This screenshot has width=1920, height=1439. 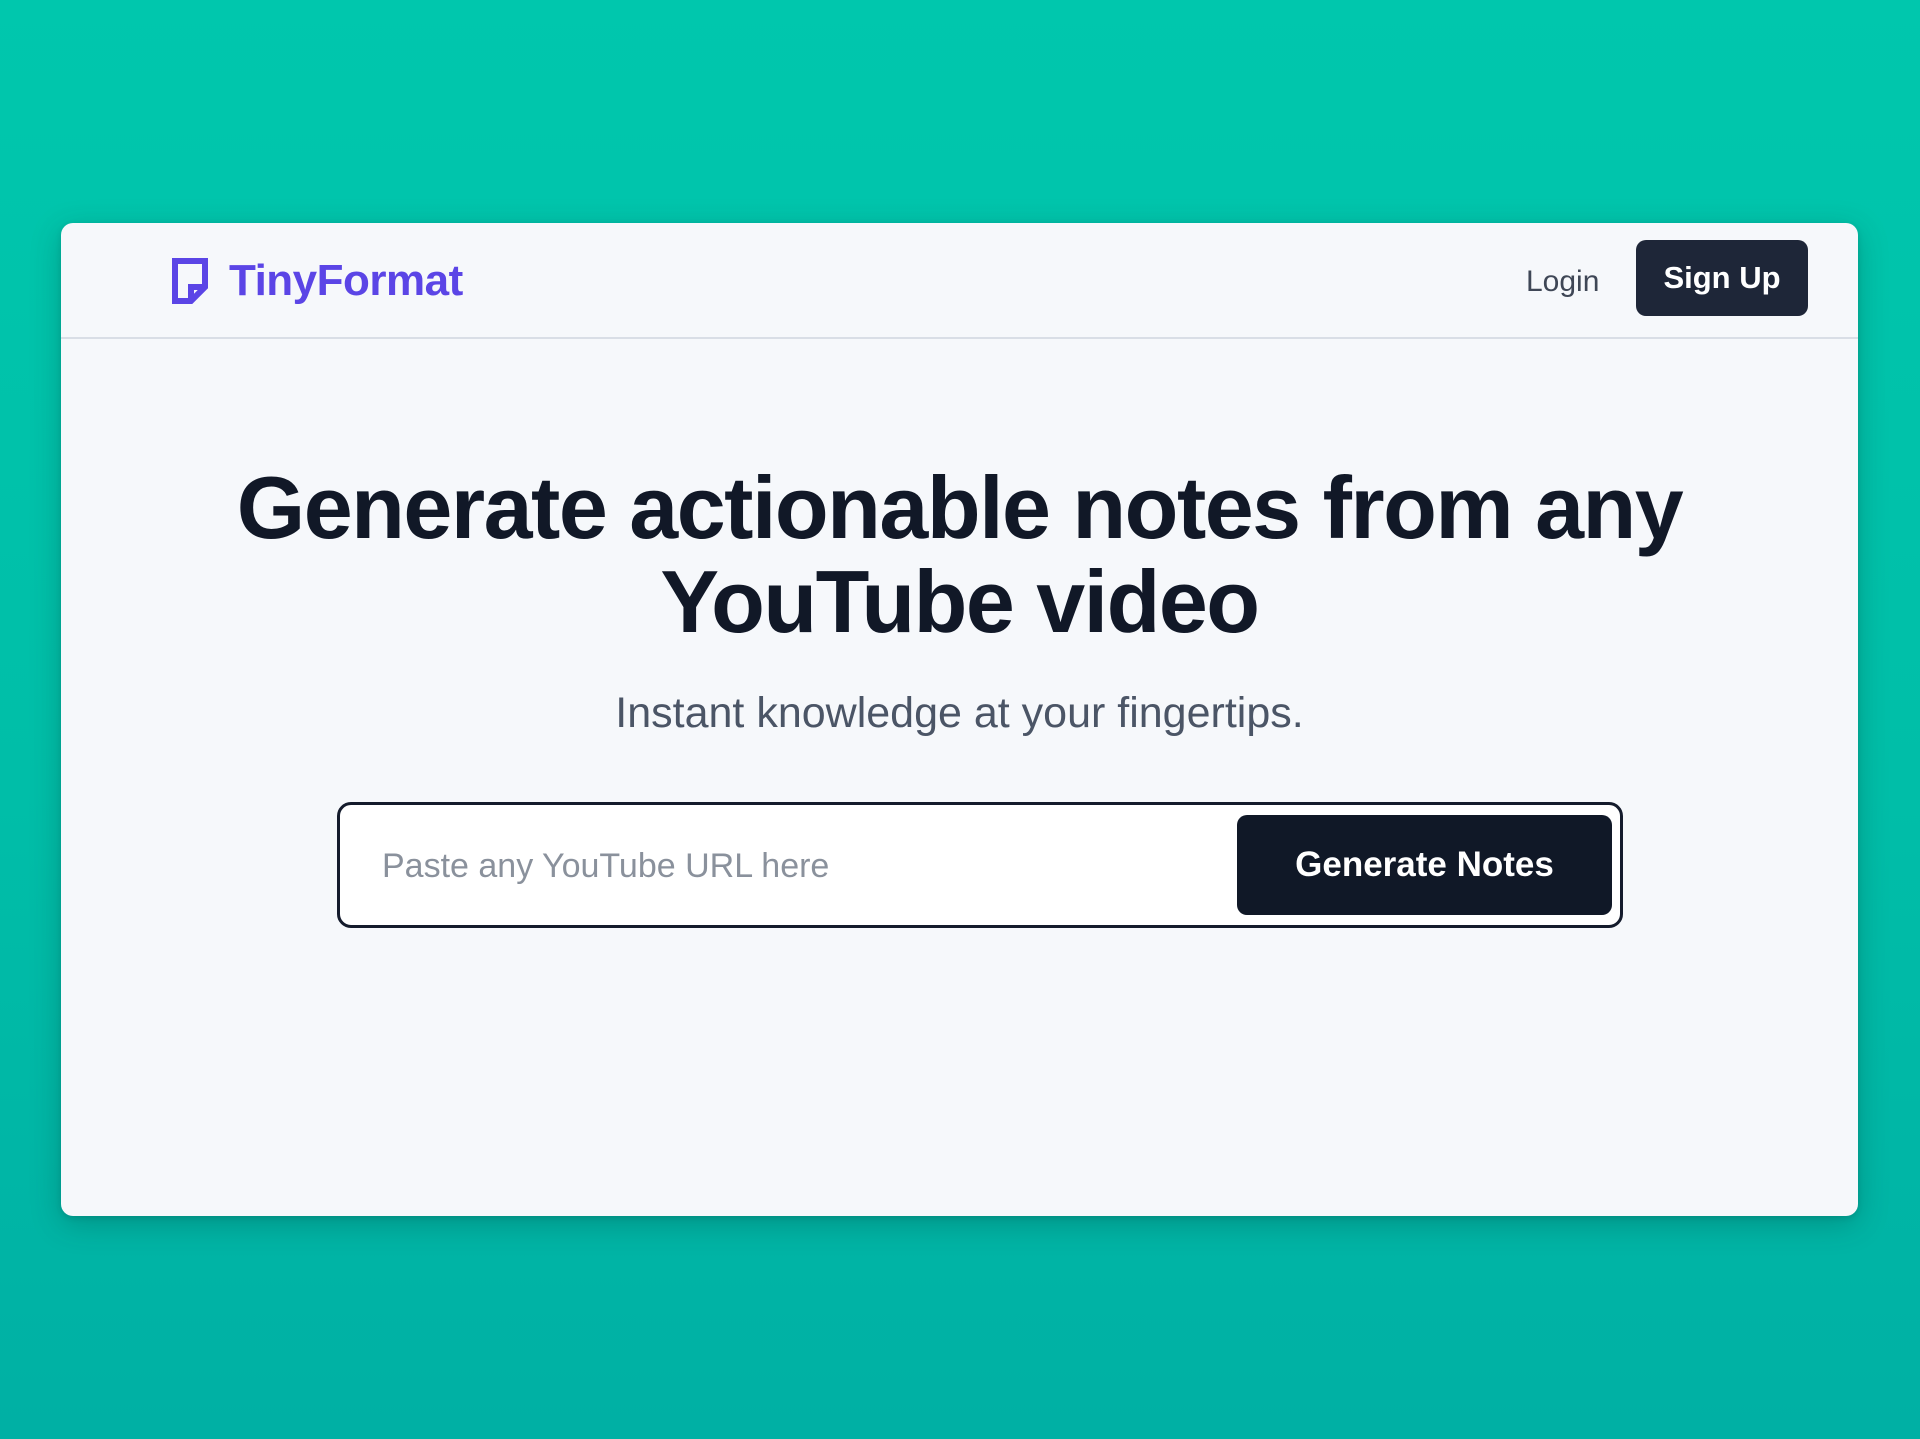 I want to click on brand-name: TinyFormat, so click(x=346, y=280).